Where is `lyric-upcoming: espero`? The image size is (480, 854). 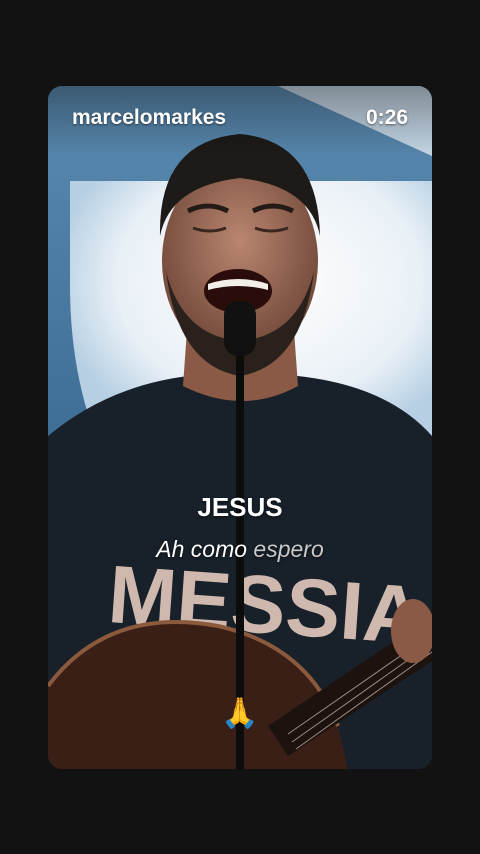
lyric-upcoming: espero is located at coordinates (288, 549).